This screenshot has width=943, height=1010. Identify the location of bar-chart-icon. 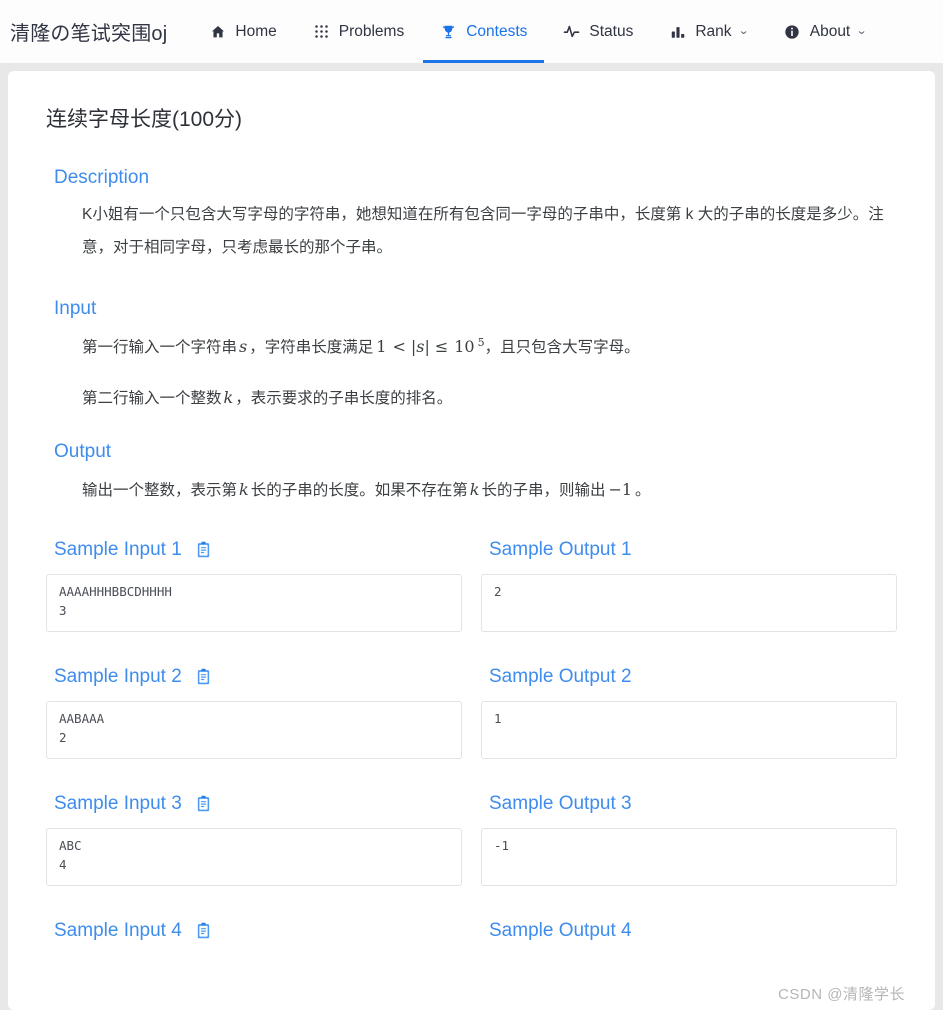
(677, 31).